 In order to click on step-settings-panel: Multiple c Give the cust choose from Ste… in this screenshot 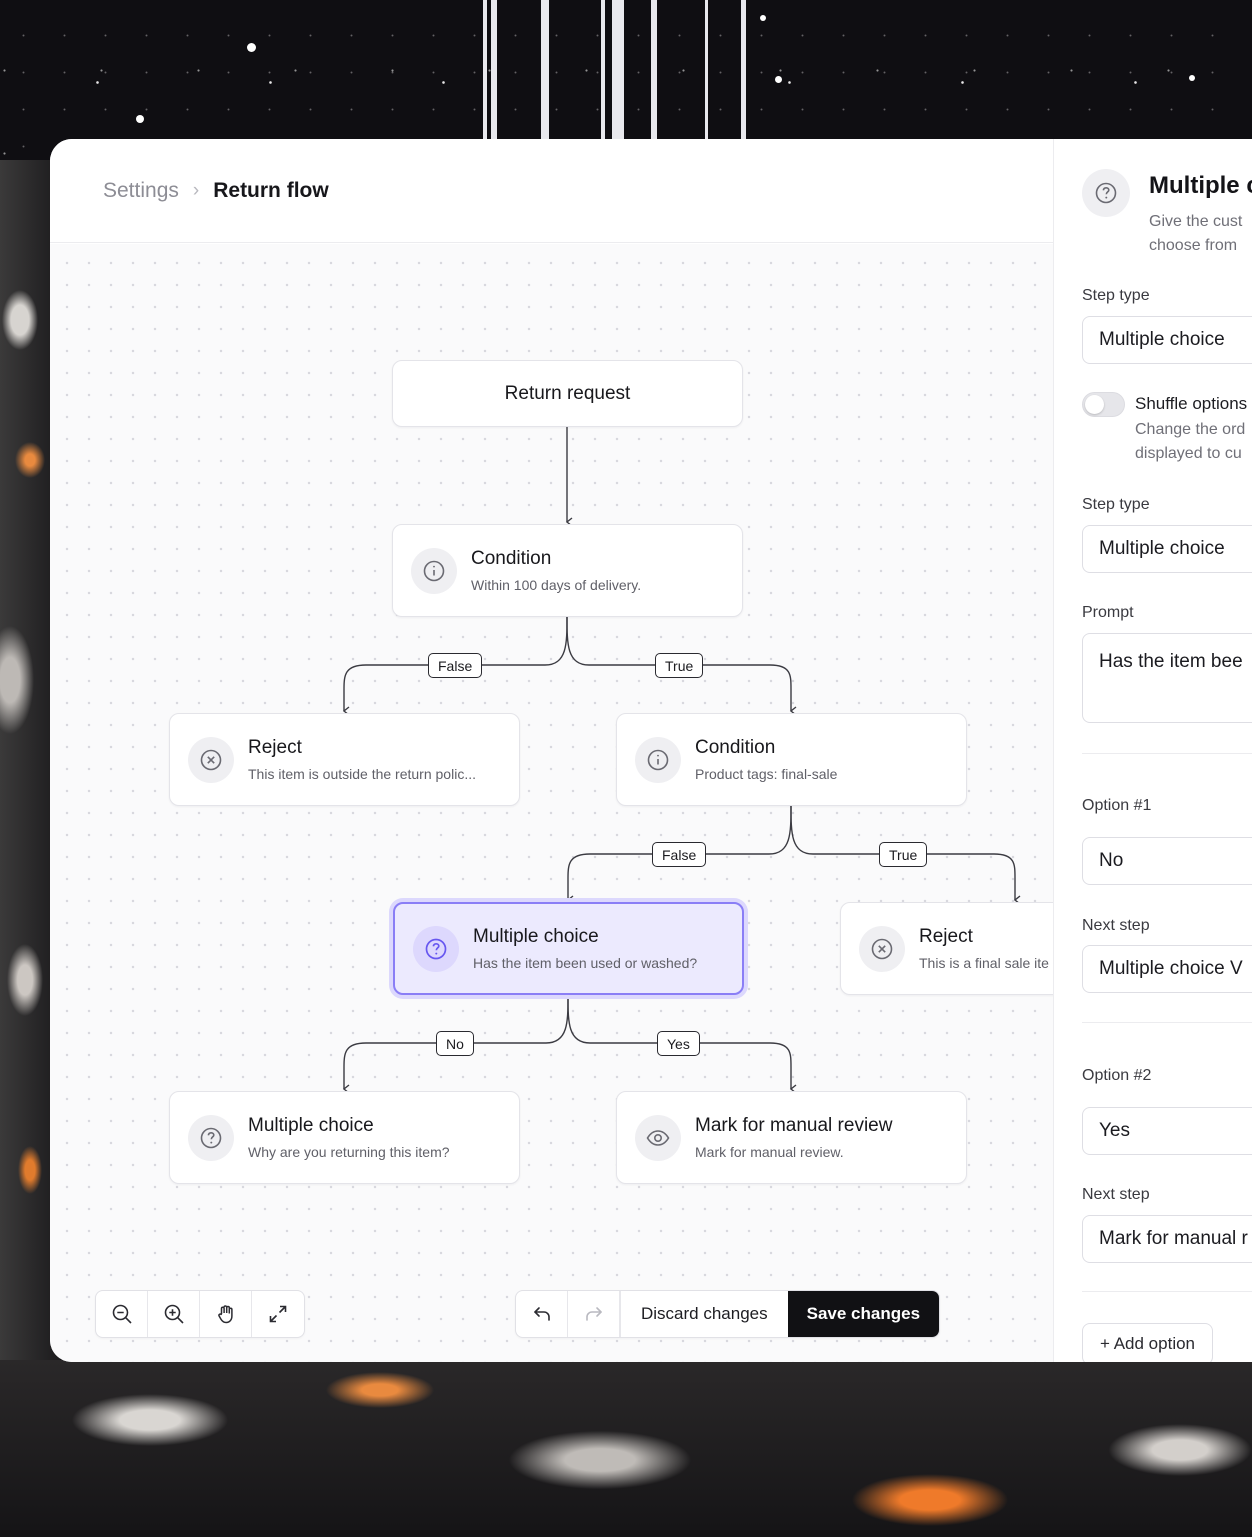, I will do `click(1152, 750)`.